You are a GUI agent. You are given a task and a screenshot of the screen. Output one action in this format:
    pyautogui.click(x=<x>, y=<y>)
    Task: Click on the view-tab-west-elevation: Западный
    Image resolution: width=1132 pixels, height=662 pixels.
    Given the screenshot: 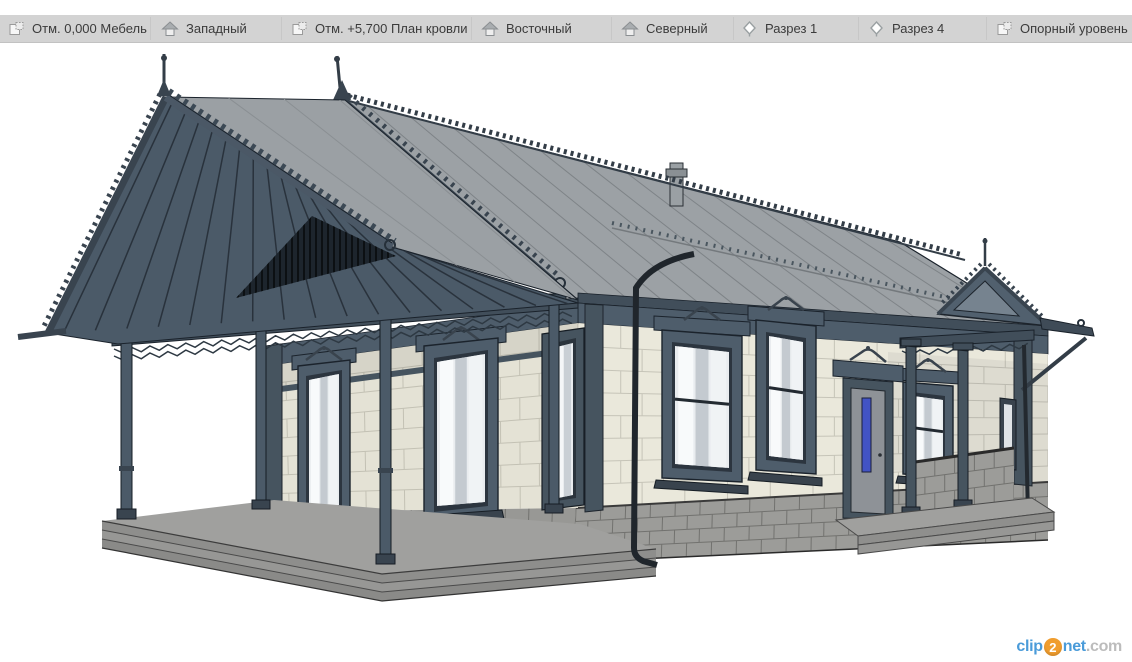 What is the action you would take?
    pyautogui.click(x=204, y=28)
    